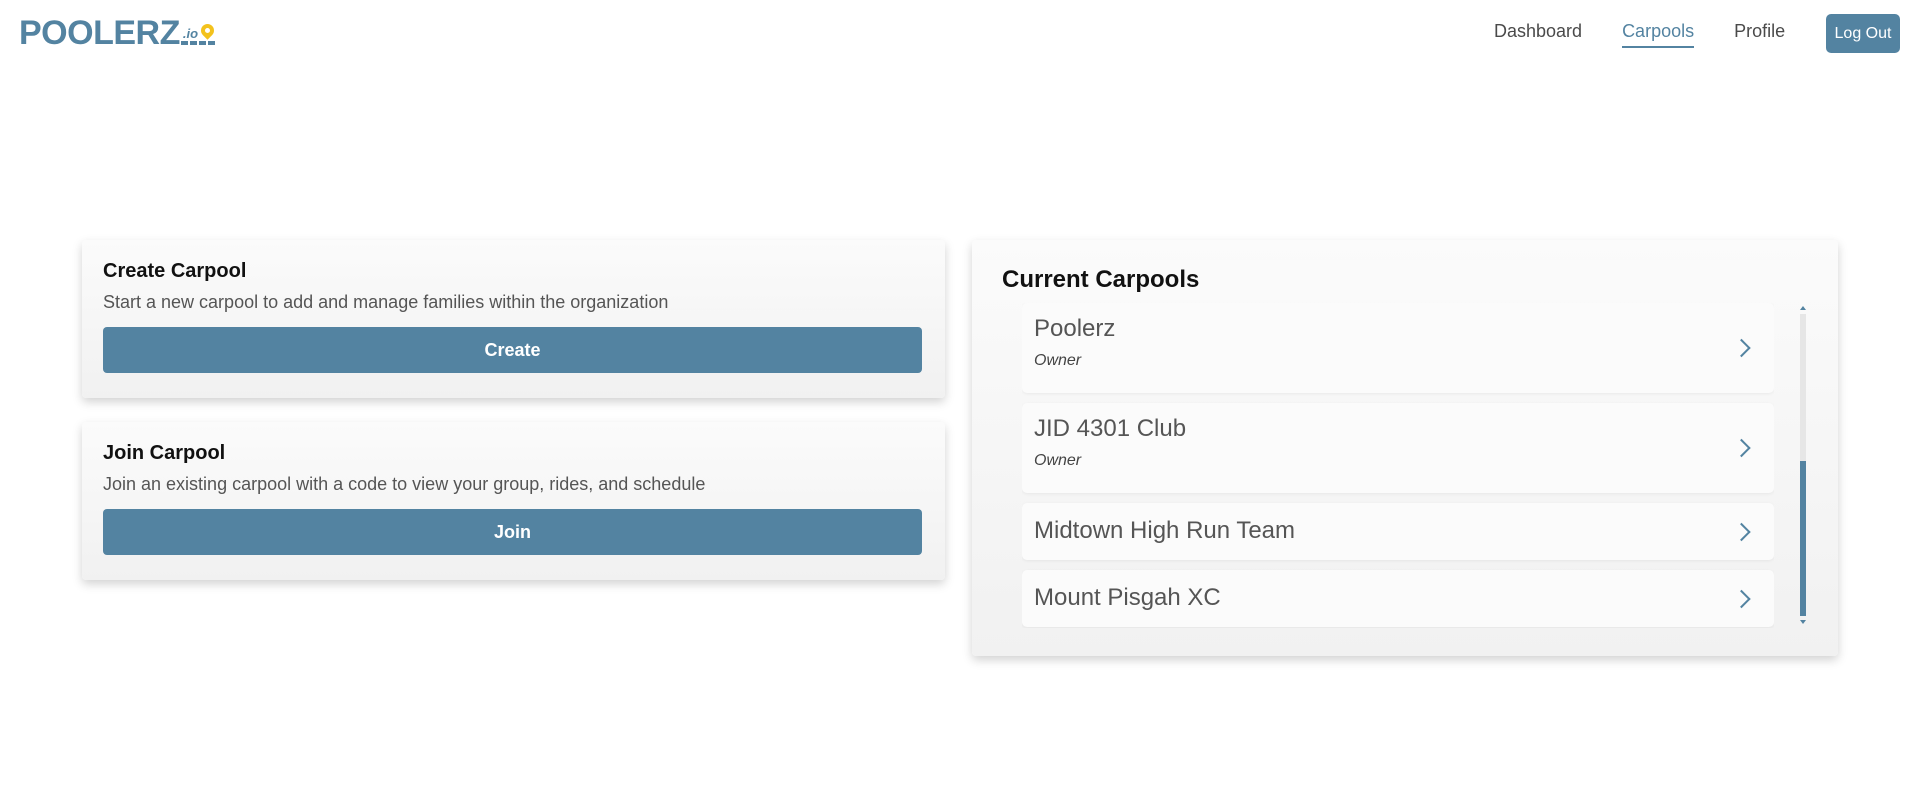  I want to click on carpool-item-jid-4301-club: JID 4301 Club Owner, so click(1398, 448).